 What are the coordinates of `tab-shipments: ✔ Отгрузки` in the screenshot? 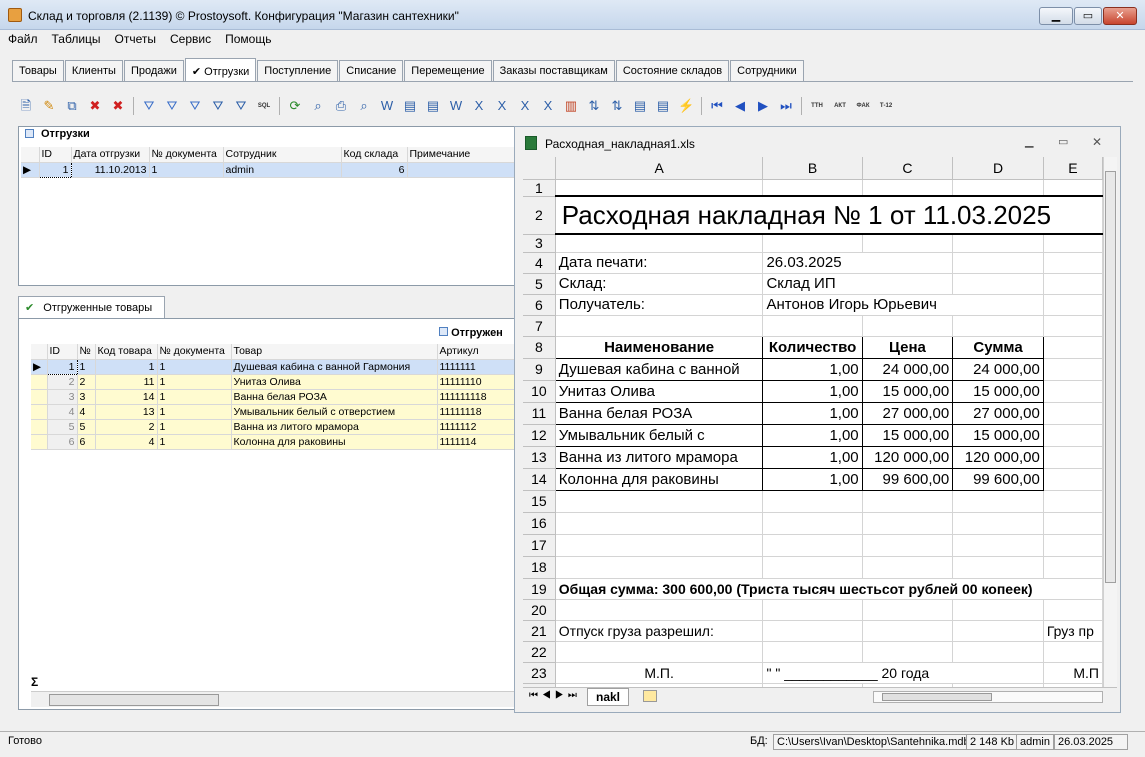 It's located at (220, 70).